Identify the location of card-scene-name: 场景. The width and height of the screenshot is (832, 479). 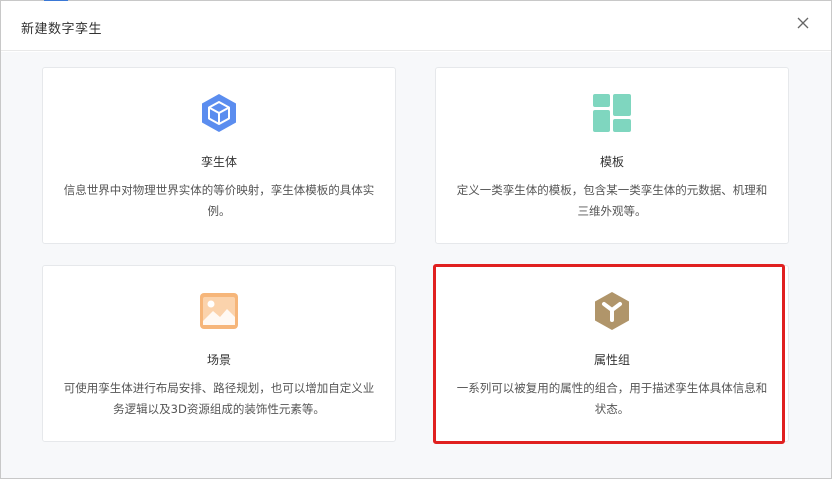
(218, 360).